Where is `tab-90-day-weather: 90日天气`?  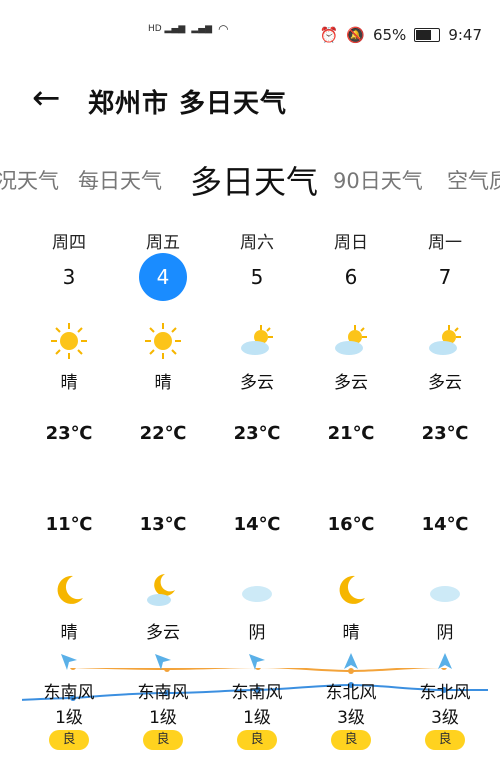
tab-90-day-weather: 90日天气 is located at coordinates (378, 180).